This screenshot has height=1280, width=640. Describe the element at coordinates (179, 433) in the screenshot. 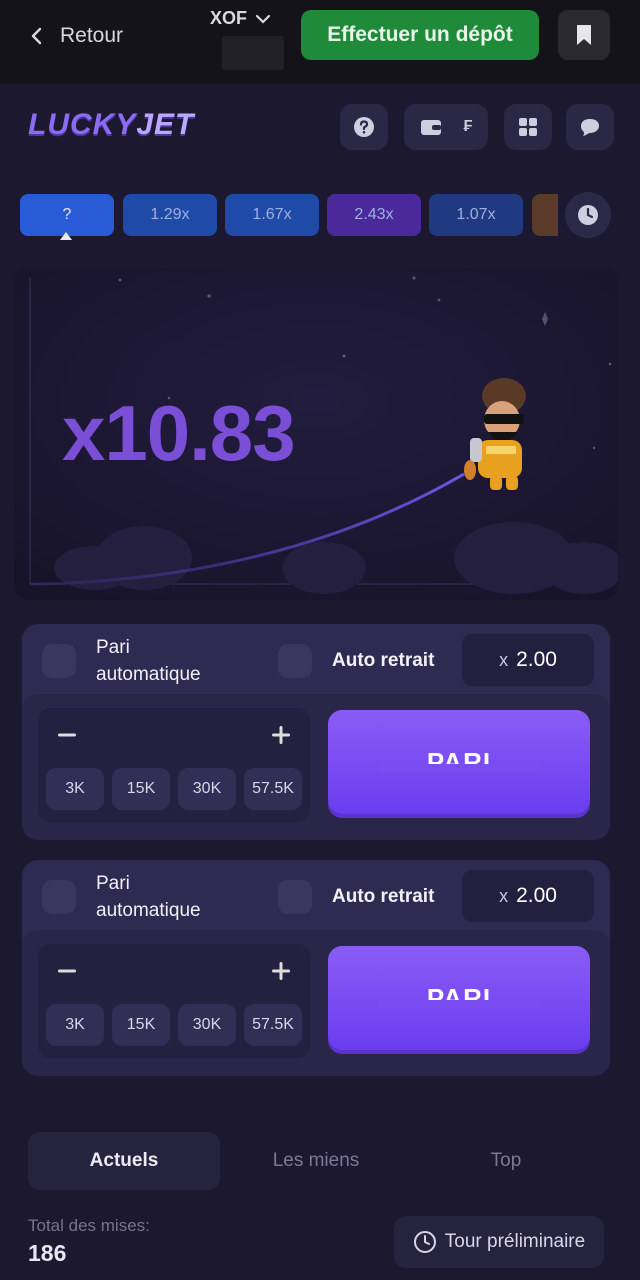

I see `current-multiplier: x10.83` at that location.